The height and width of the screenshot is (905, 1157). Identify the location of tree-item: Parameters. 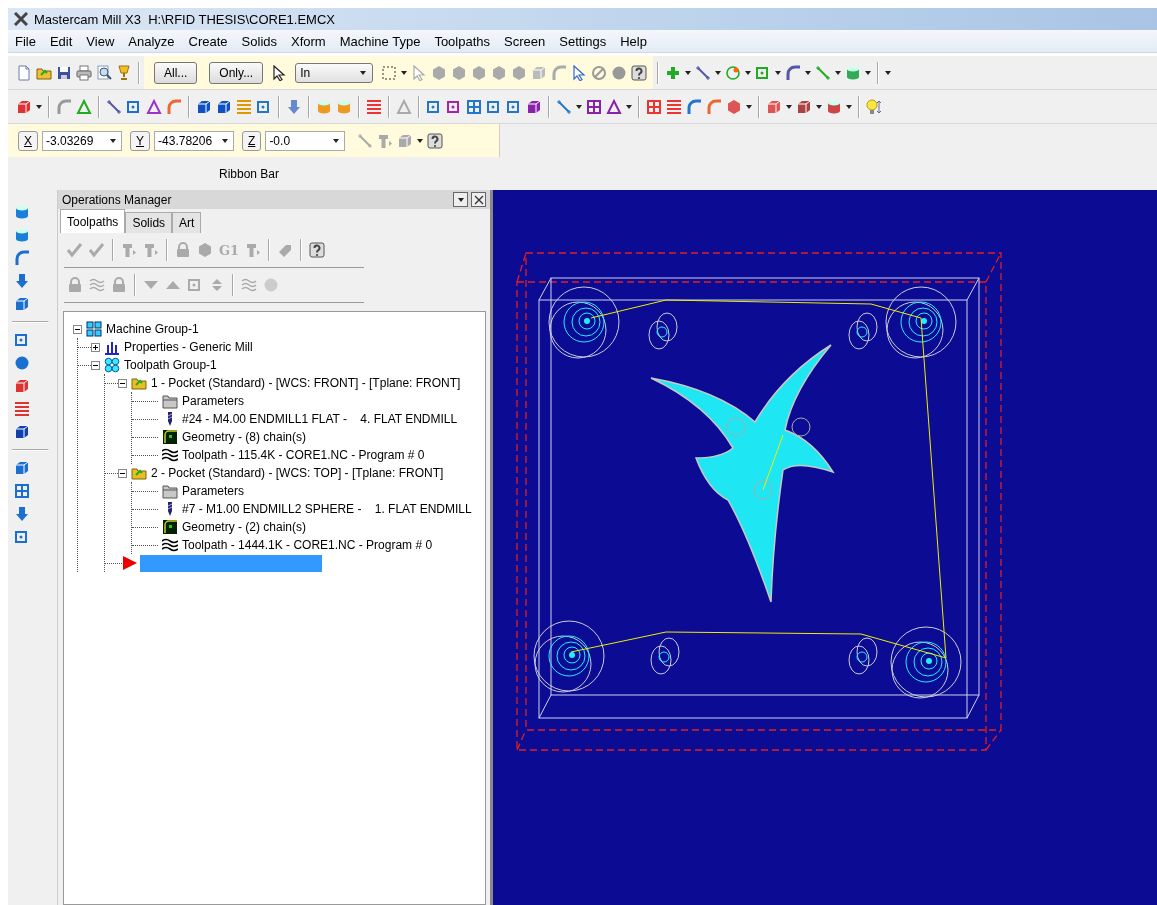
(213, 491).